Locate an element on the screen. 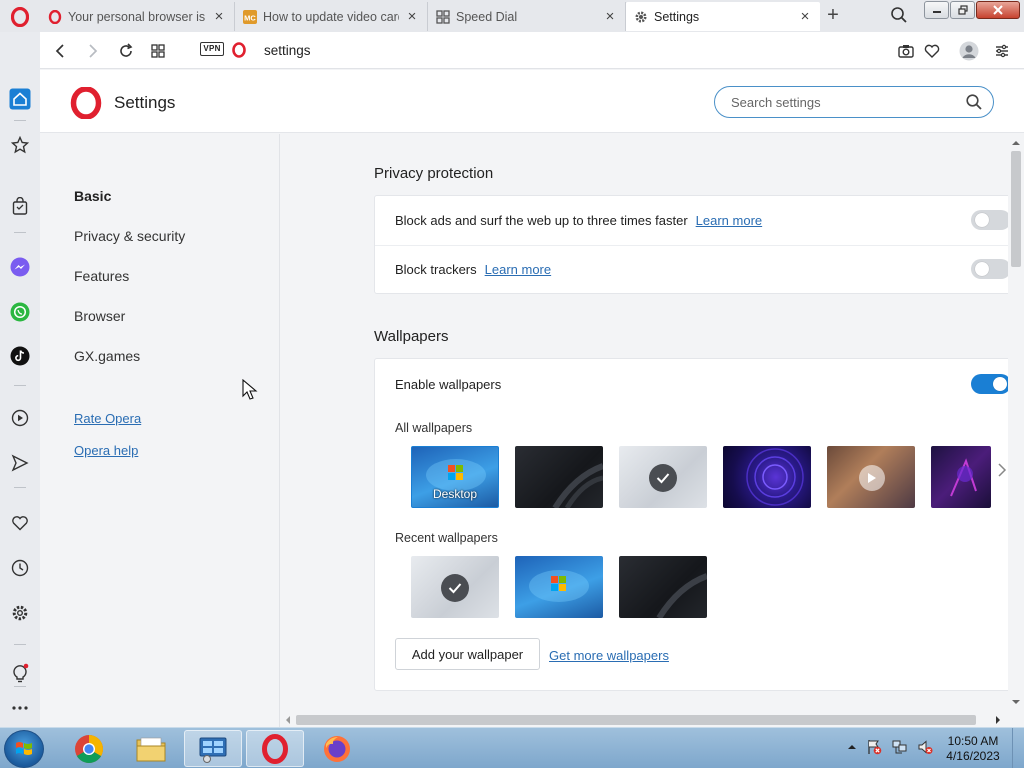 The width and height of the screenshot is (1024, 768). sidebar-item-tips is located at coordinates (20, 673).